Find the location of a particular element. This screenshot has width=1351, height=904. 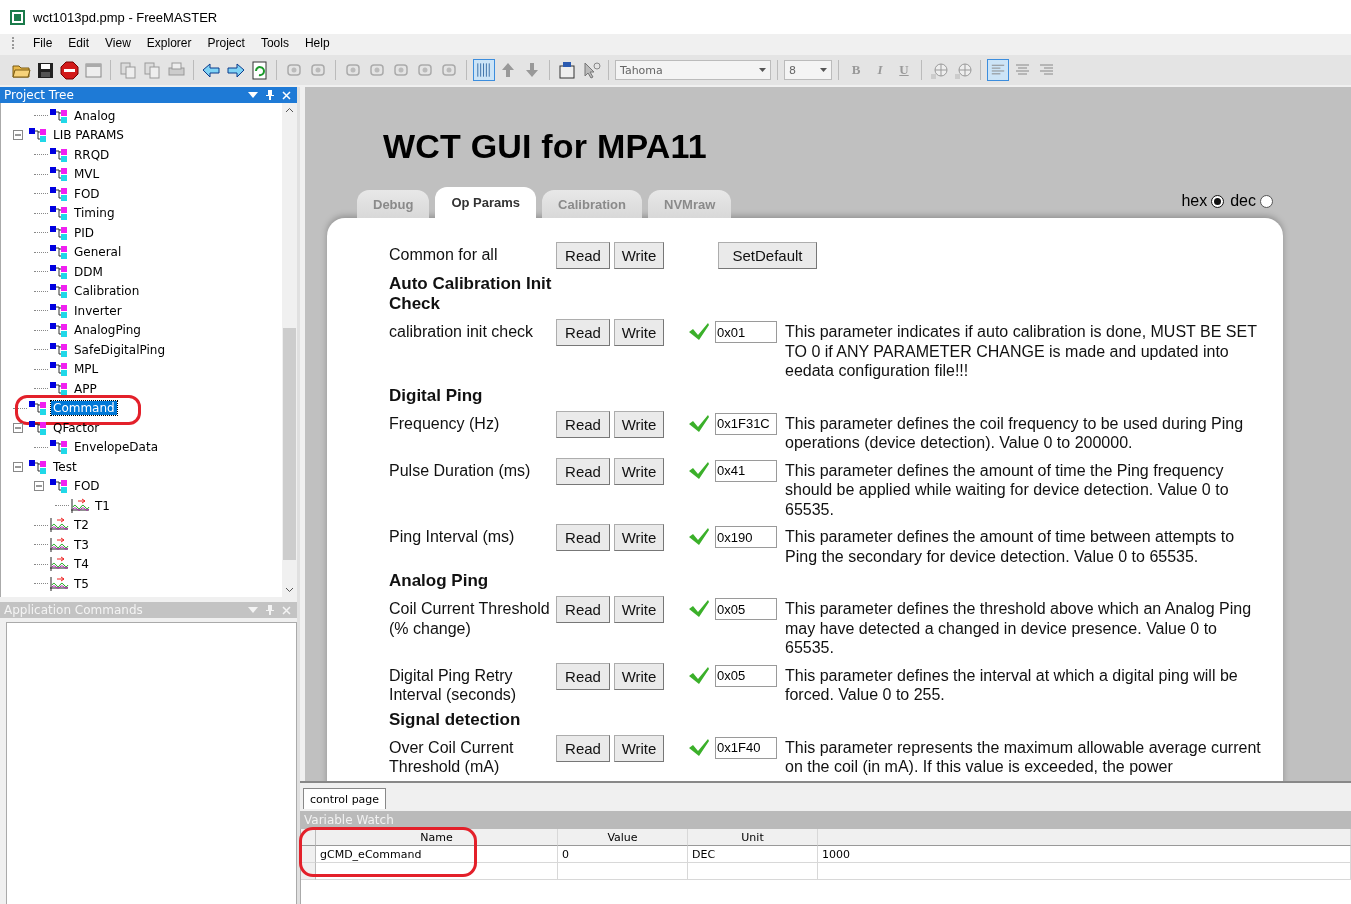

tree-item: DDM is located at coordinates (88, 271).